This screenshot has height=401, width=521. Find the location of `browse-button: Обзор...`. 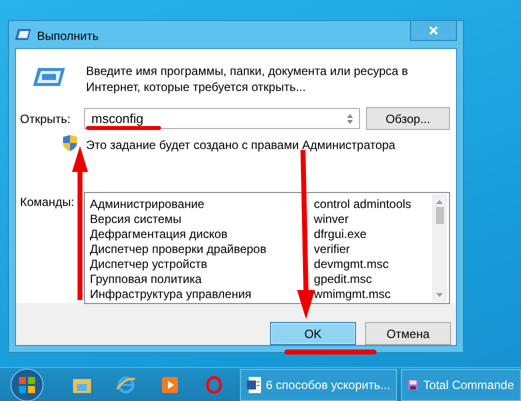

browse-button: Обзор... is located at coordinates (408, 118).